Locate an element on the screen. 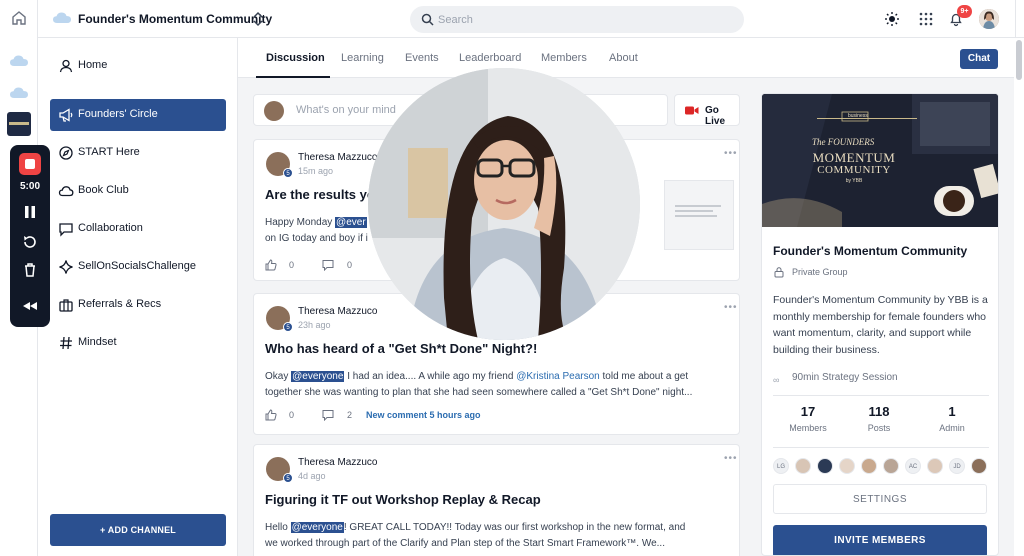 Image resolution: width=1024 pixels, height=556 pixels. community-title: Founder's Momentum Community is located at coordinates (870, 251).